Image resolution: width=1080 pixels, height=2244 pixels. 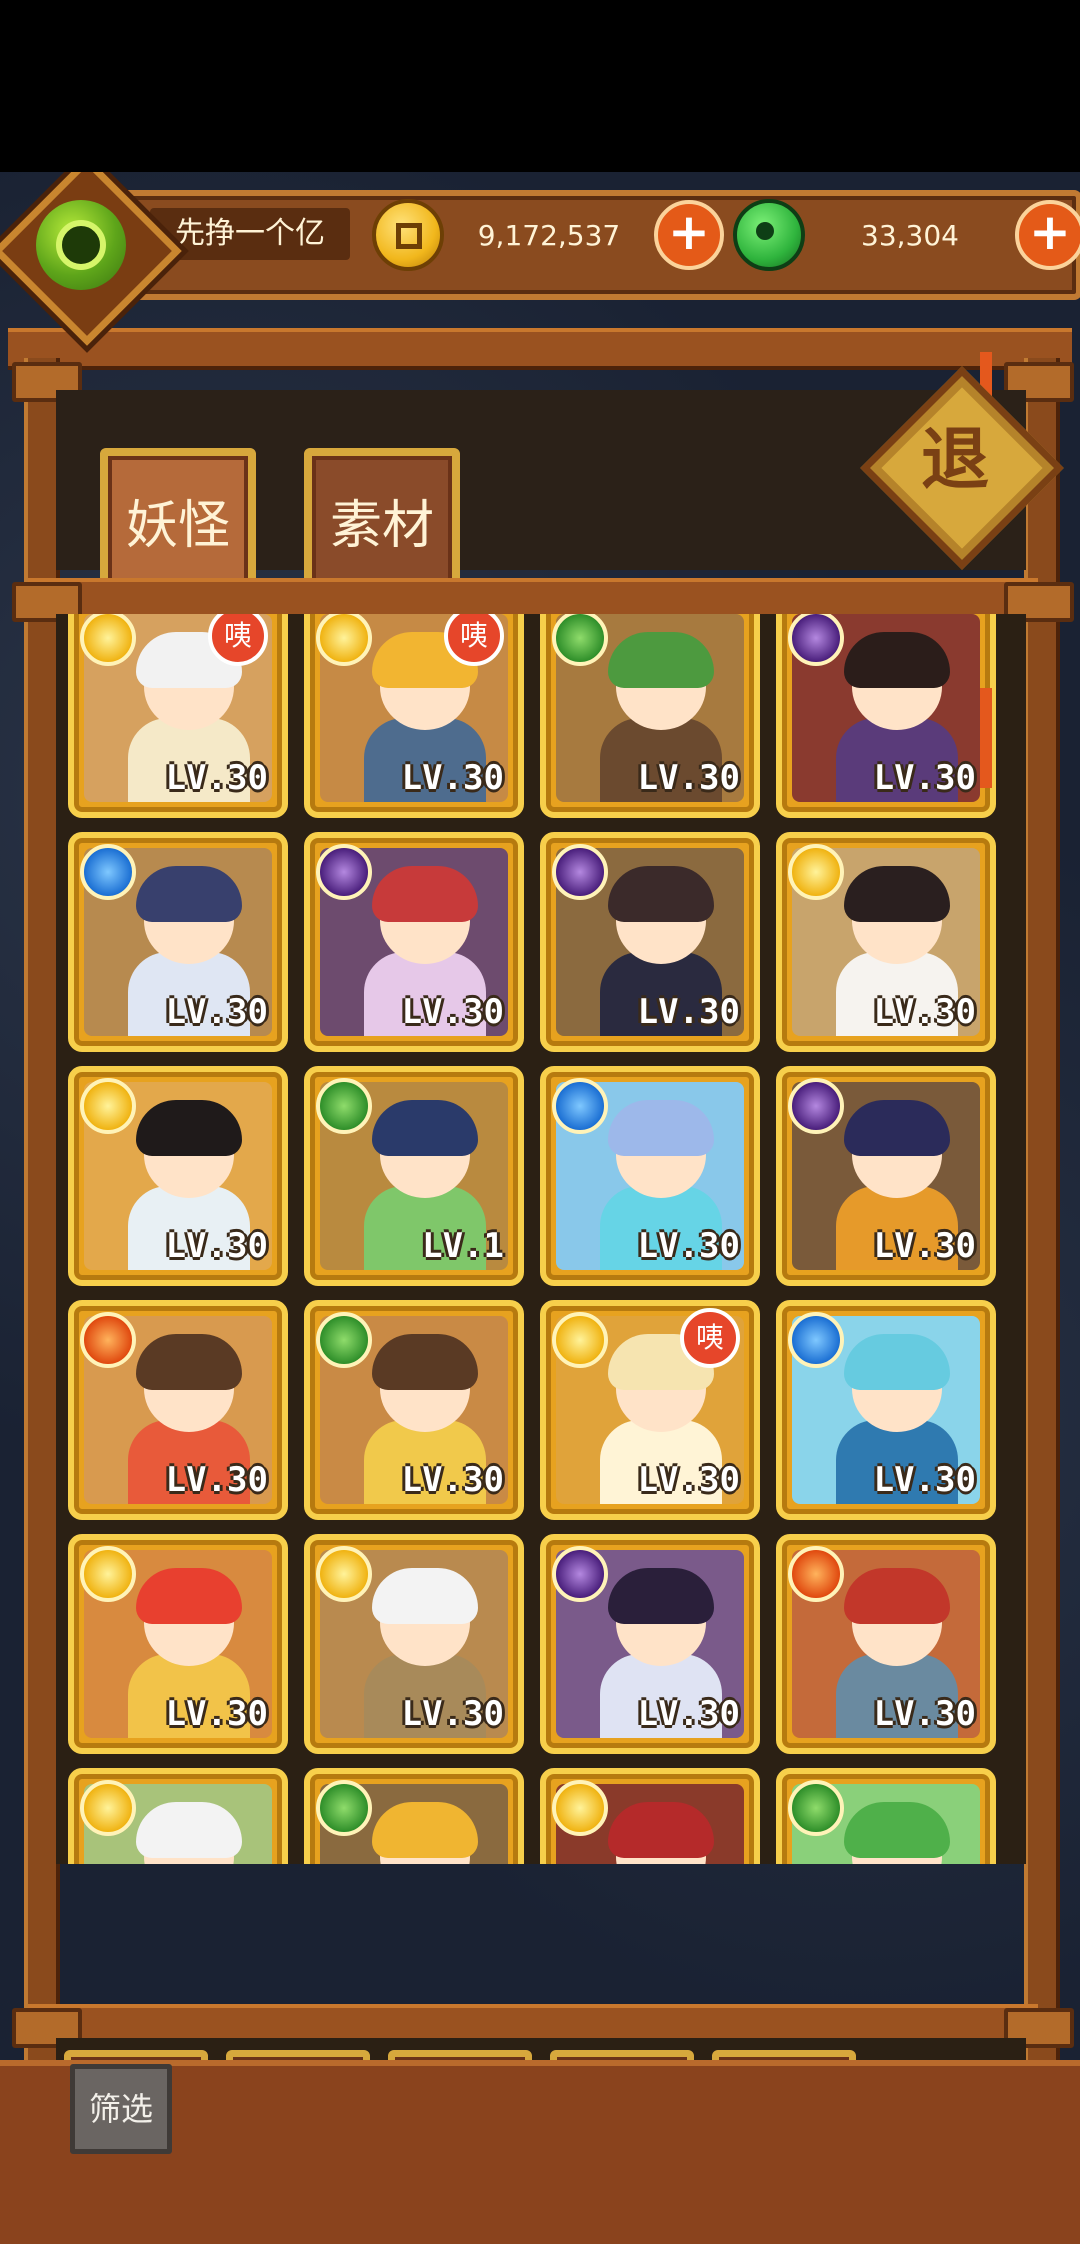 What do you see at coordinates (1047, 235) in the screenshot?
I see `add-jade-button: +` at bounding box center [1047, 235].